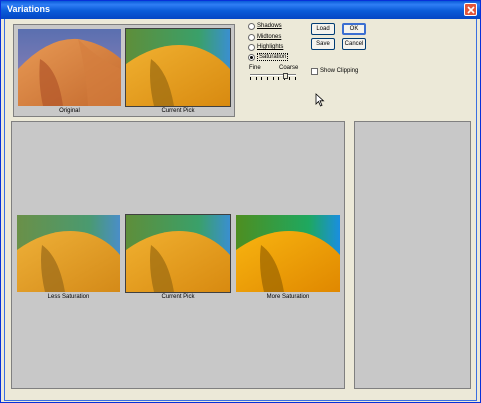 The width and height of the screenshot is (481, 403). I want to click on less-saturation-thumbnail, so click(68, 253).